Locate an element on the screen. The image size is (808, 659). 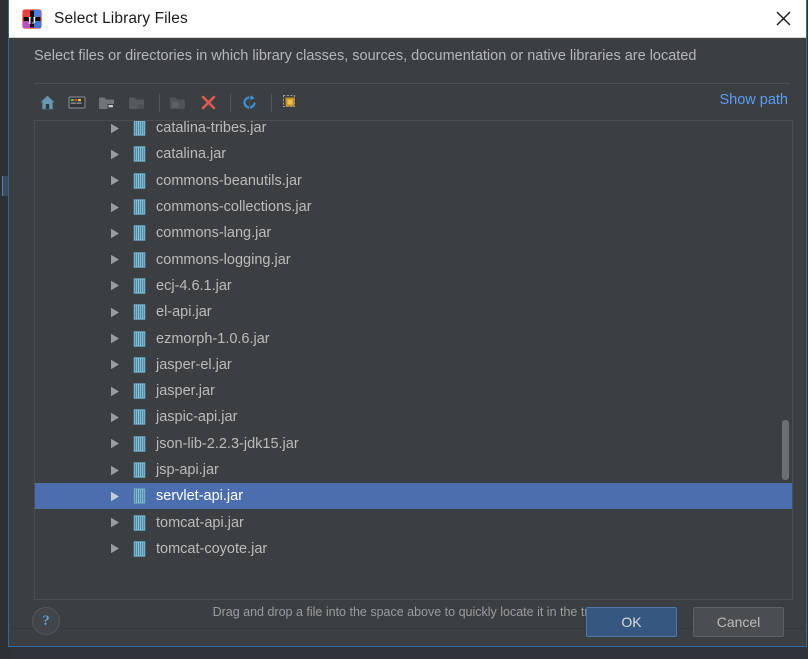
dialog-title: Select Library Files is located at coordinates (121, 18).